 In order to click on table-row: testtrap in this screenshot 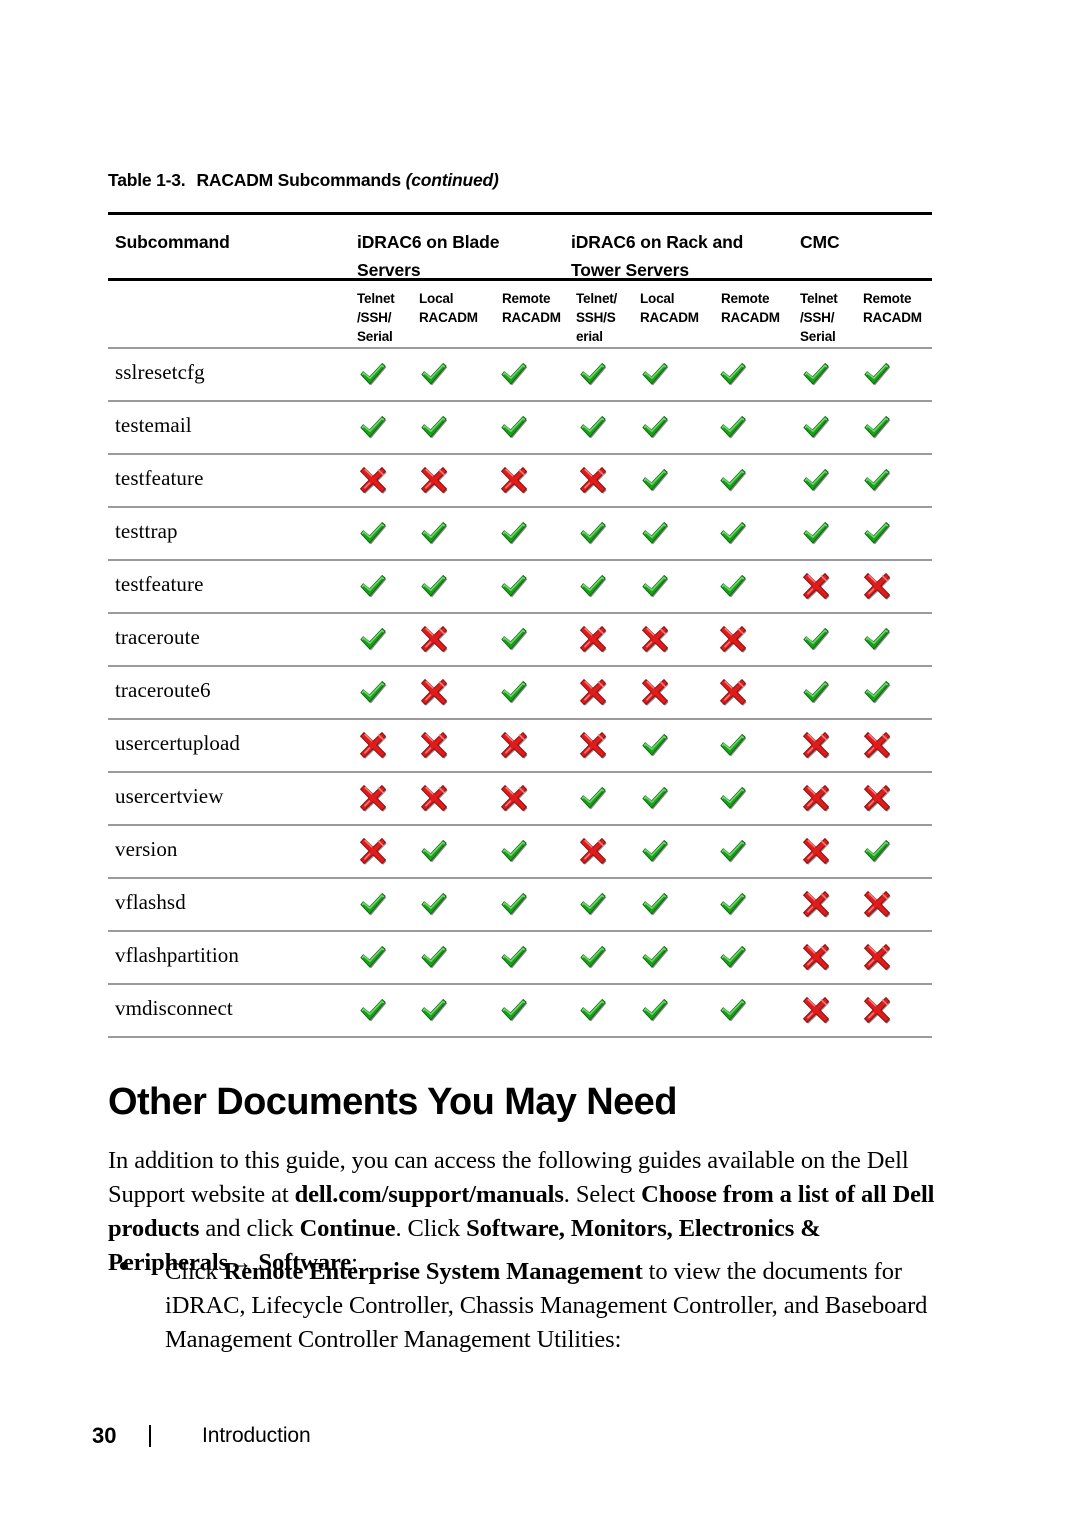, I will do `click(520, 533)`.